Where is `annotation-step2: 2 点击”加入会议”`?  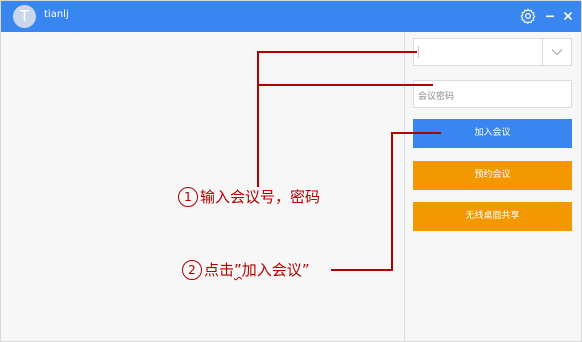
annotation-step2: 2 点击”加入会议” is located at coordinates (246, 269).